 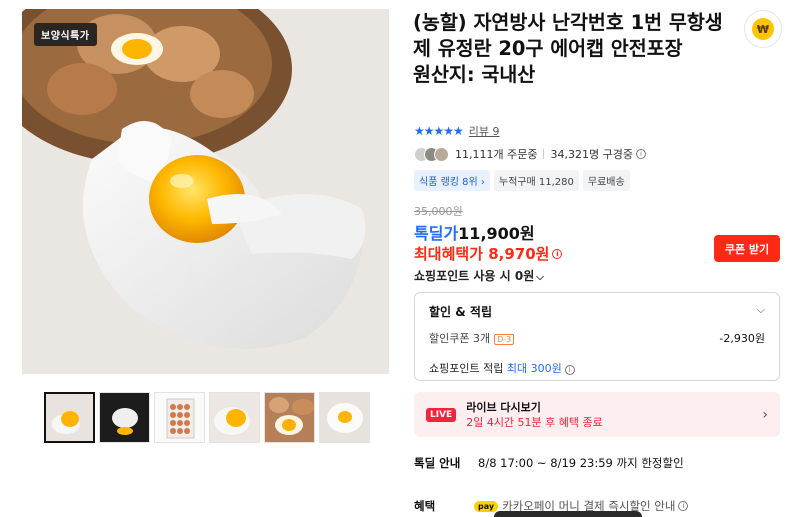 I want to click on max-benefit-text: 최대혜택가 8,970원, so click(x=482, y=254).